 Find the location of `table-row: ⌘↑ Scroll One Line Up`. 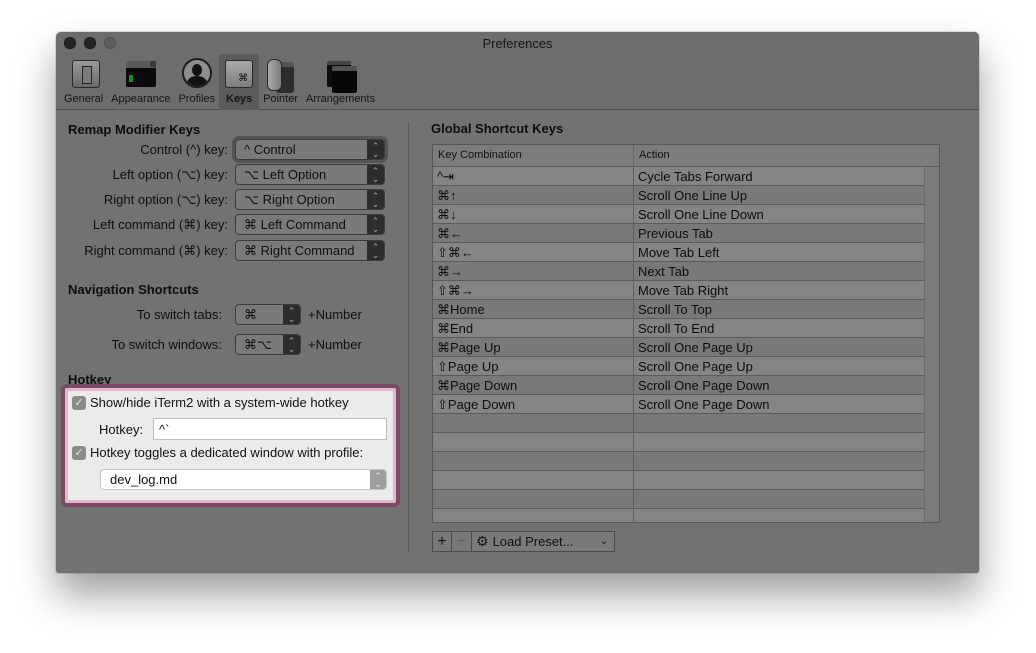

table-row: ⌘↑ Scroll One Line Up is located at coordinates (679, 195).